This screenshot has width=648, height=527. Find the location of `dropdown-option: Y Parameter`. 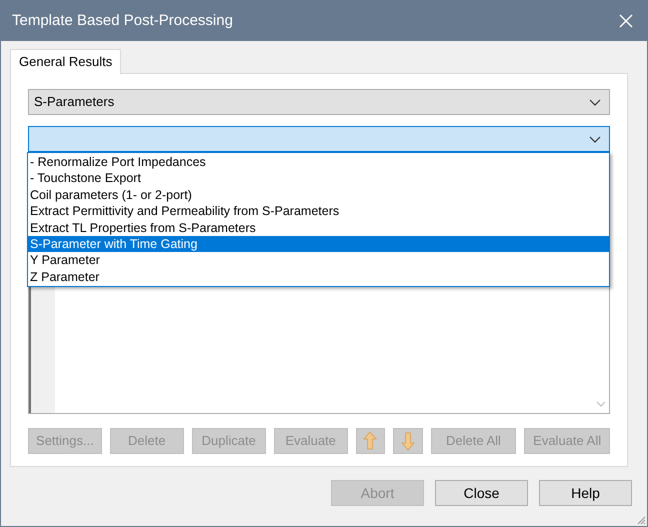

dropdown-option: Y Parameter is located at coordinates (318, 260).